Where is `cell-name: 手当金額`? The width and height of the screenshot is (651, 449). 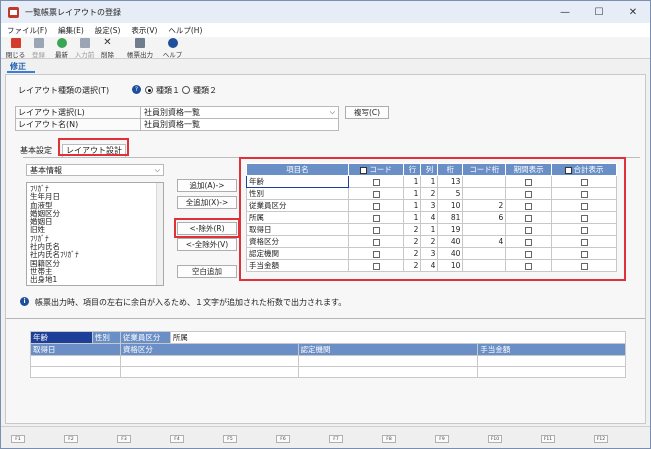 cell-name: 手当金額 is located at coordinates (297, 265).